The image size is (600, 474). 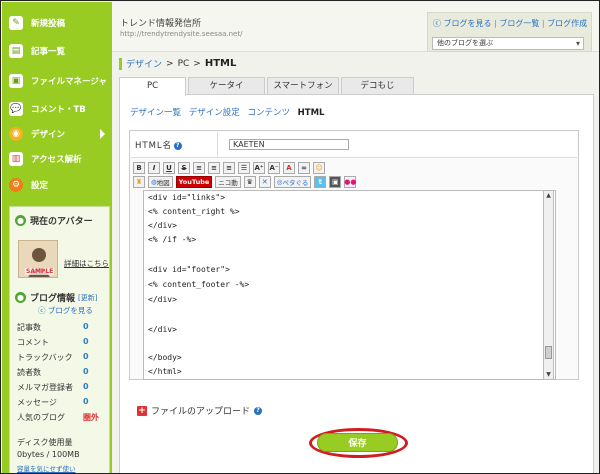 What do you see at coordinates (548, 195) in the screenshot?
I see `scroll-up-icon: ▲` at bounding box center [548, 195].